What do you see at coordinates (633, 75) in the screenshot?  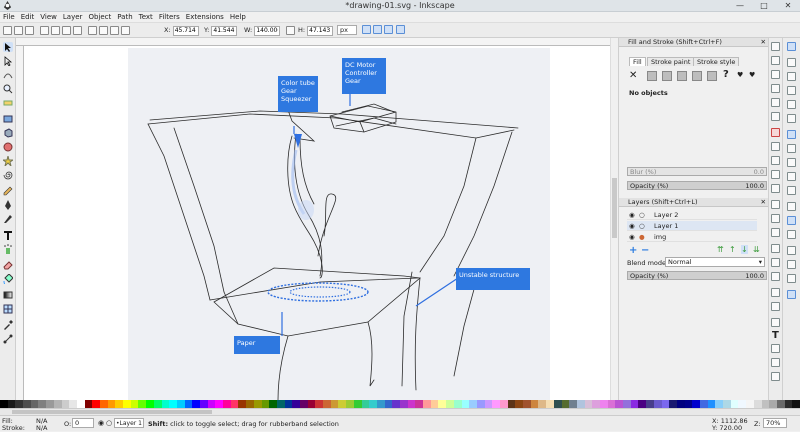 I see `no-paint-icon: ✕` at bounding box center [633, 75].